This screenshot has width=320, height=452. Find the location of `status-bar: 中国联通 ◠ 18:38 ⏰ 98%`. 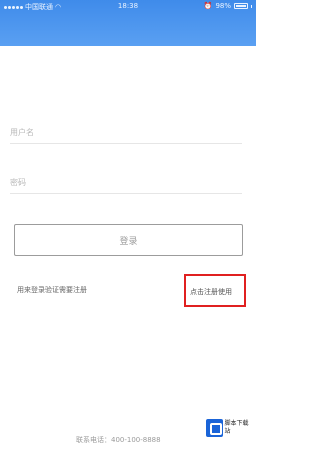

status-bar: 中国联通 ◠ 18:38 ⏰ 98% is located at coordinates (128, 7).